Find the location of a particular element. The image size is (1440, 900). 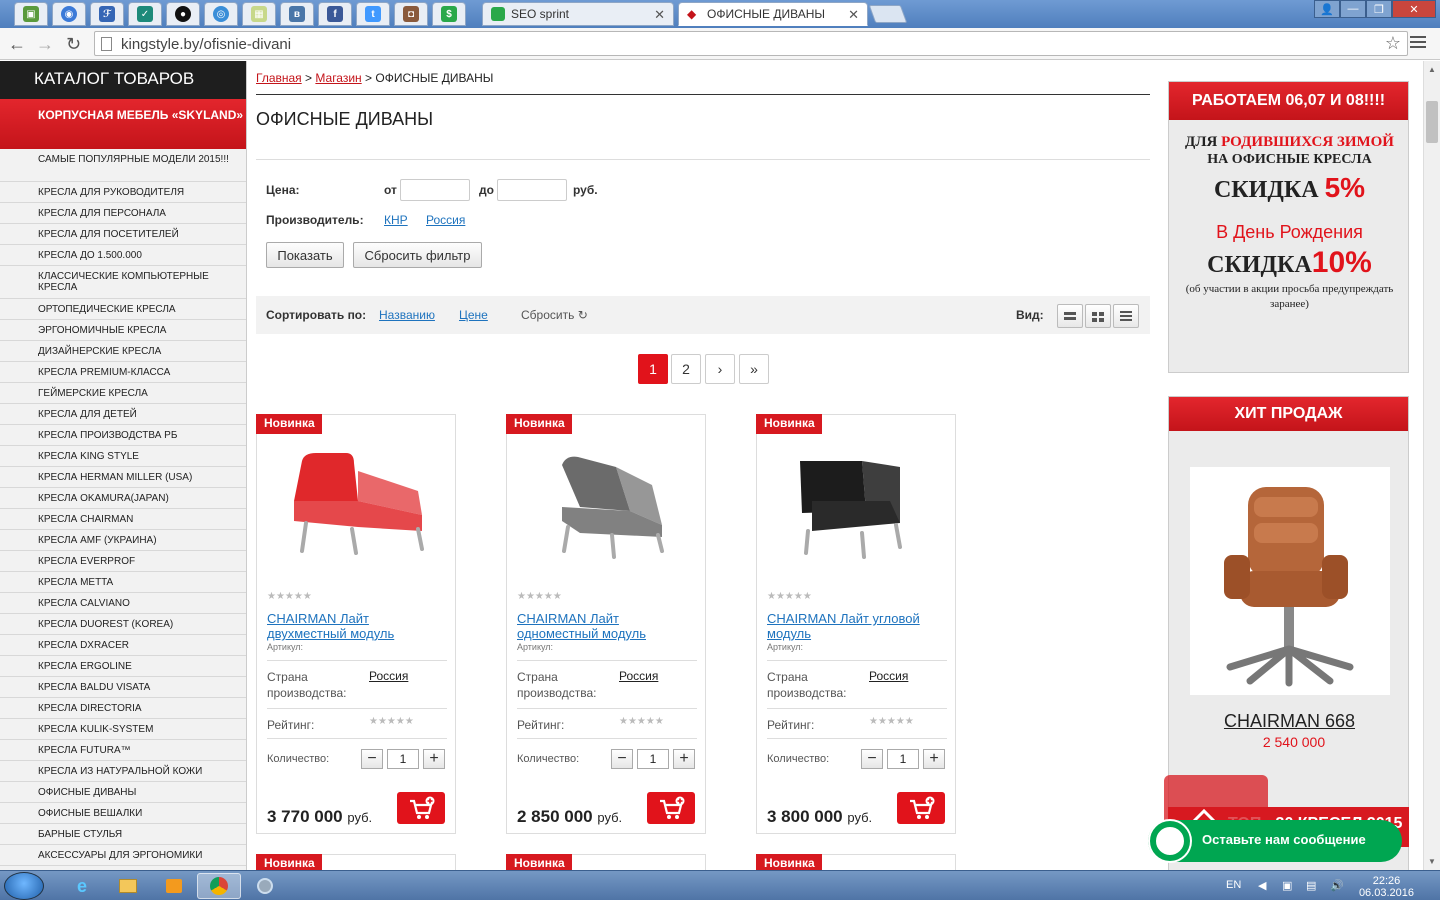

language-indicator: EN is located at coordinates (1233, 885).